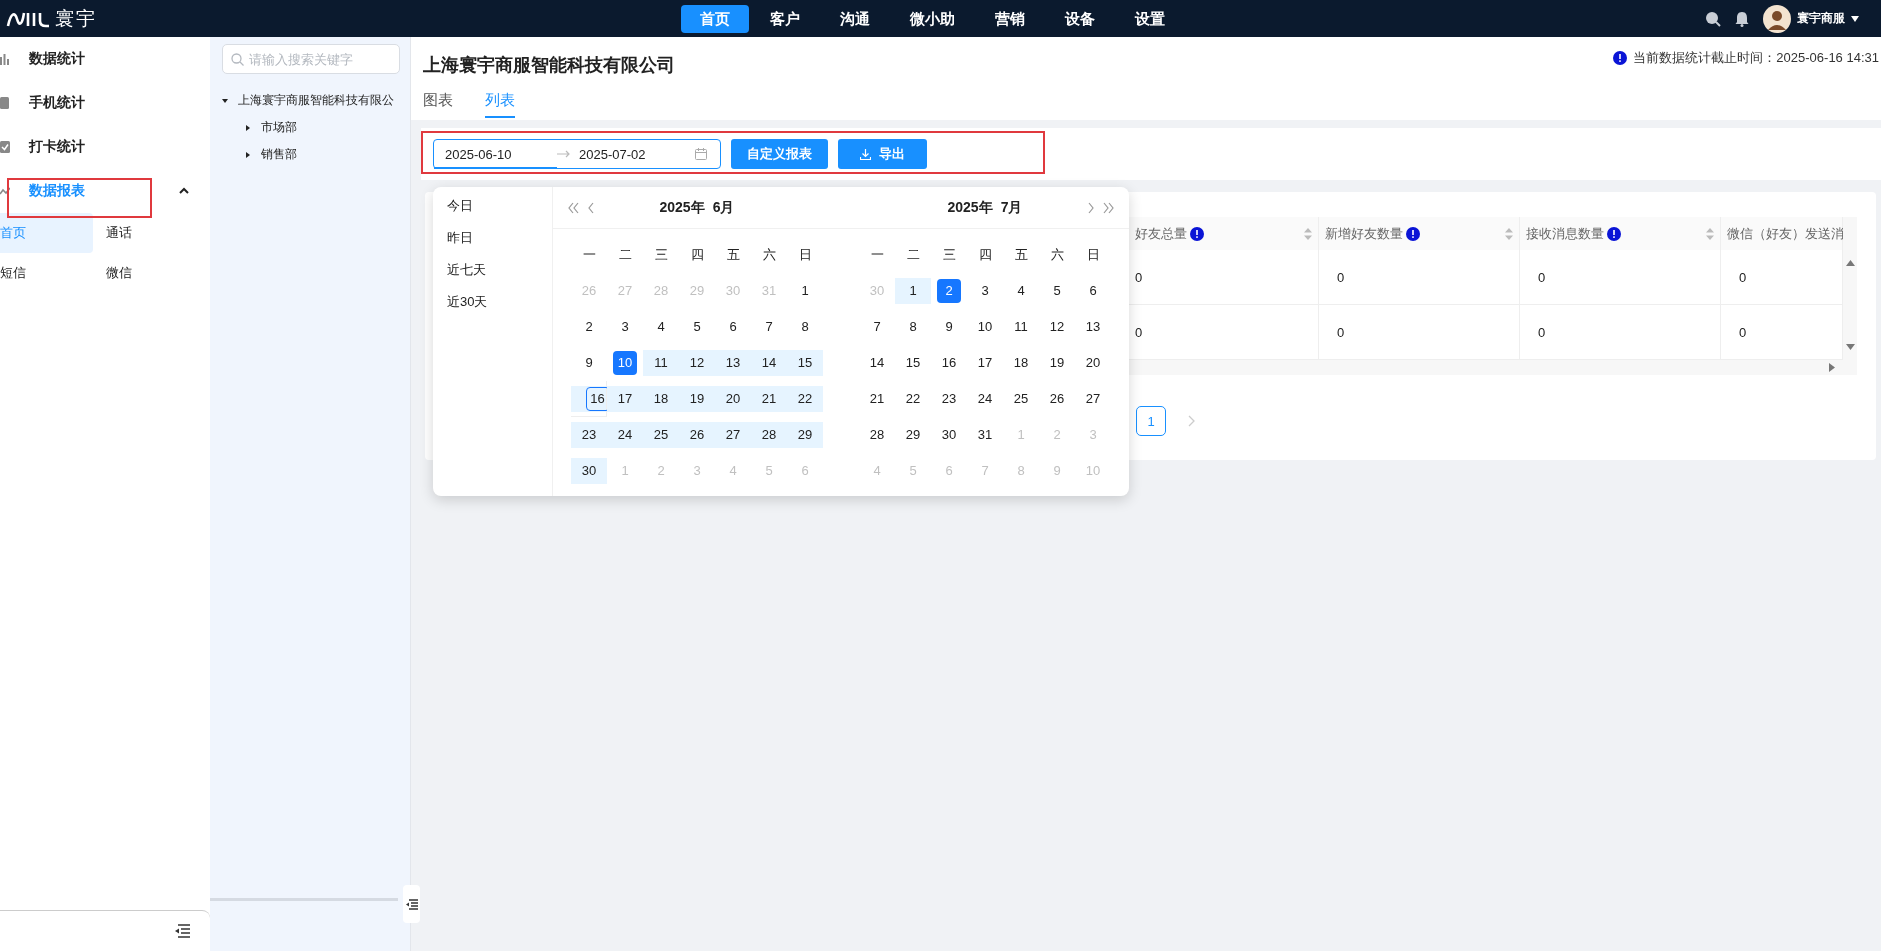 Image resolution: width=1881 pixels, height=951 pixels. Describe the element at coordinates (152, 273) in the screenshot. I see `submenu-item: 微信` at that location.